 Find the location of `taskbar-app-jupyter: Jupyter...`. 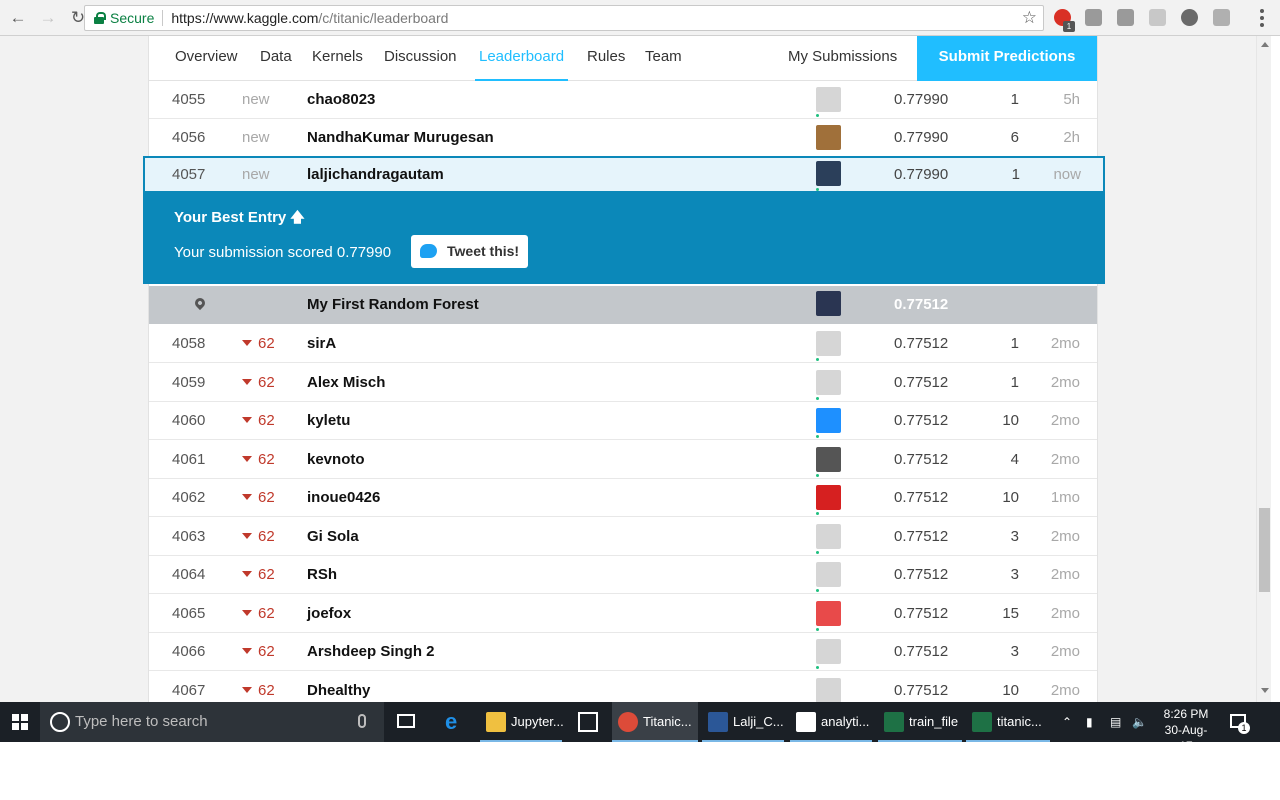

taskbar-app-jupyter: Jupyter... is located at coordinates (522, 722).